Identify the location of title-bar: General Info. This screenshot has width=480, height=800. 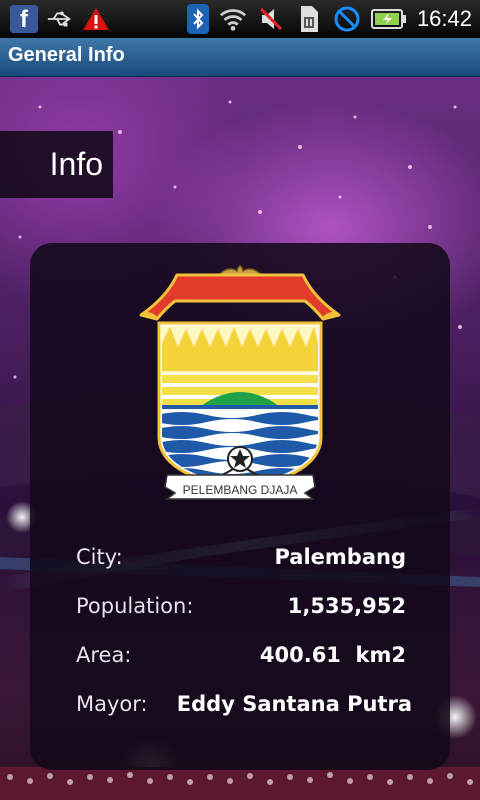
(240, 57).